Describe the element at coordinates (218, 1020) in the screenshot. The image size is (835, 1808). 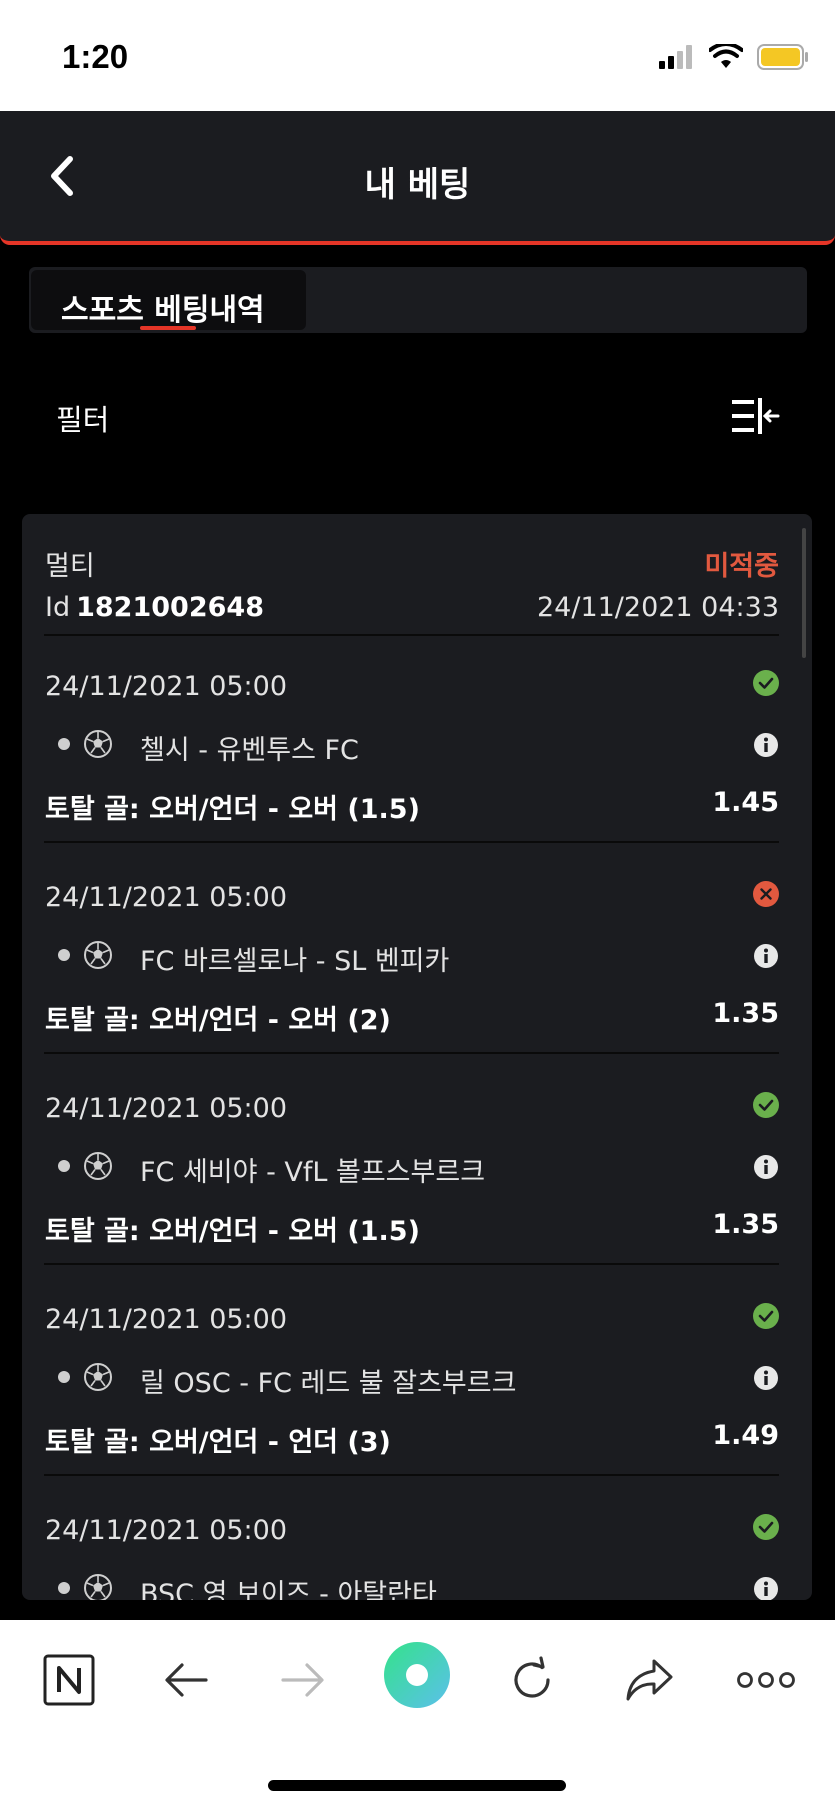
I see `bet-market: 토탈 골: 오버/언더 - 오버 (2)` at that location.